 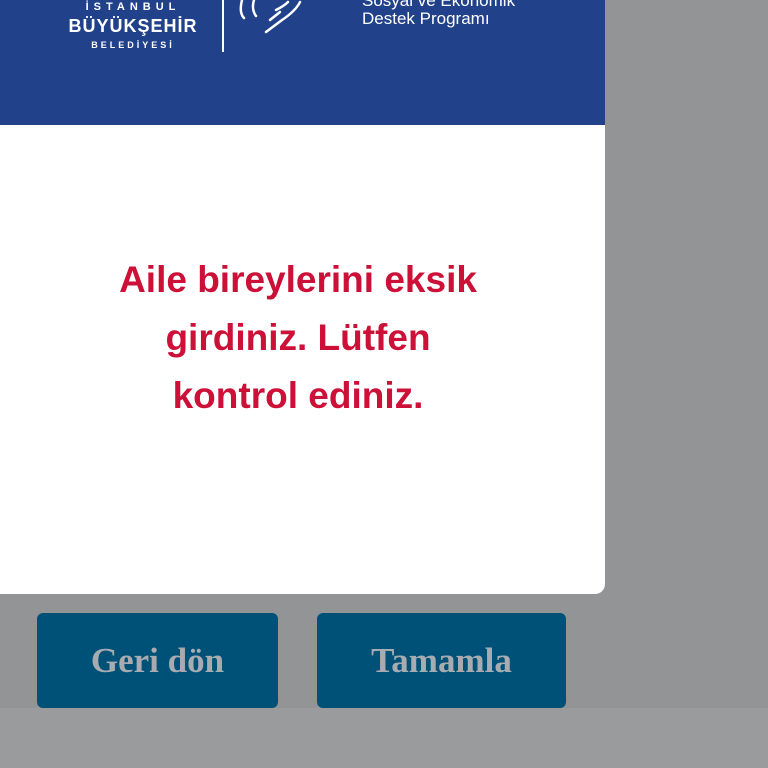 What do you see at coordinates (157, 660) in the screenshot?
I see `back-button: Geri dön` at bounding box center [157, 660].